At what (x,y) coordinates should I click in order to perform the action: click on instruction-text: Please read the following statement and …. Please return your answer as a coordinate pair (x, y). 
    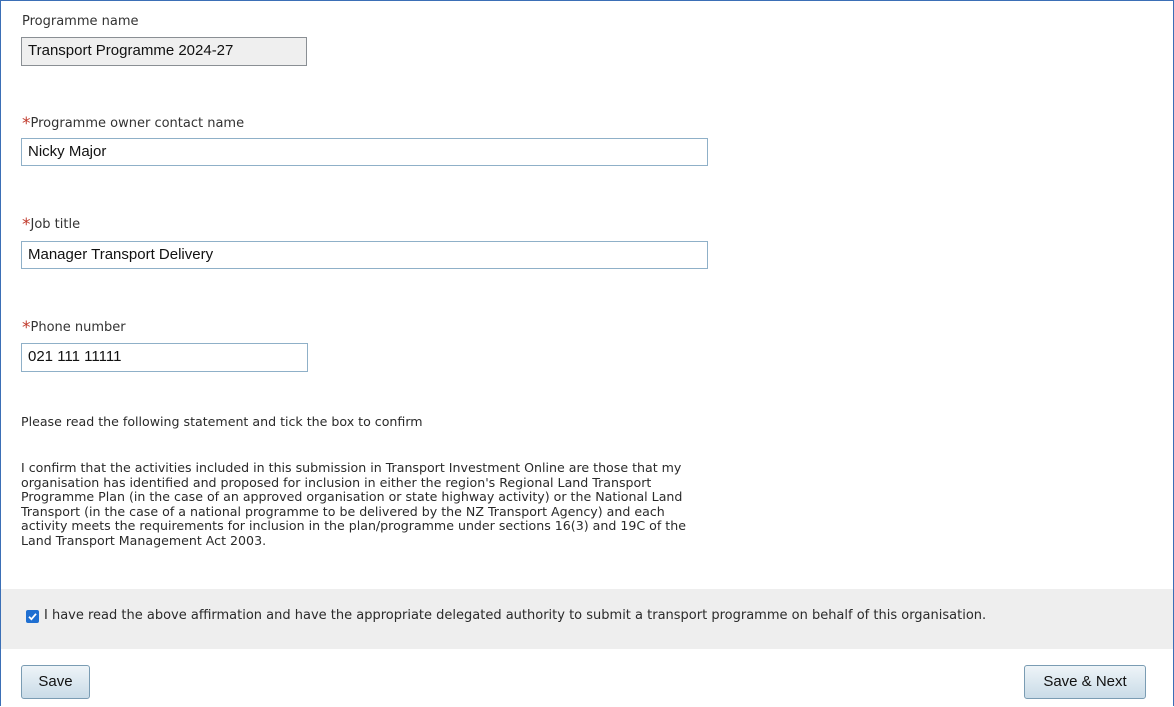
    Looking at the image, I should click on (222, 421).